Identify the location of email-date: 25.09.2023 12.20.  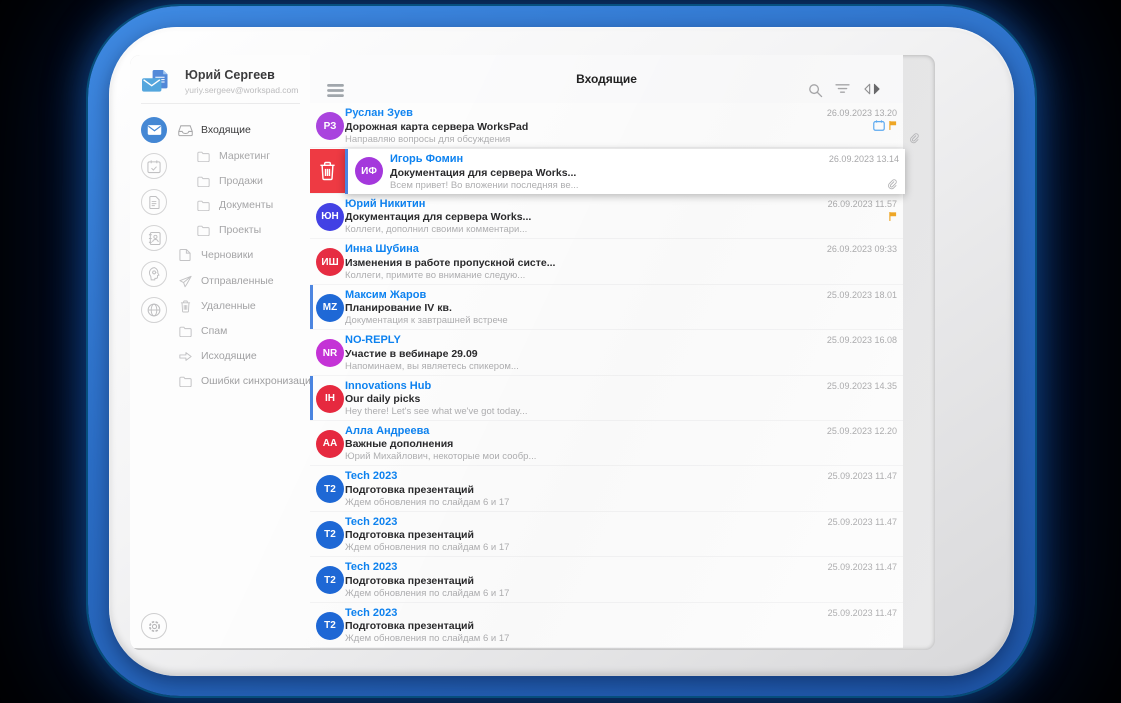
(861, 430).